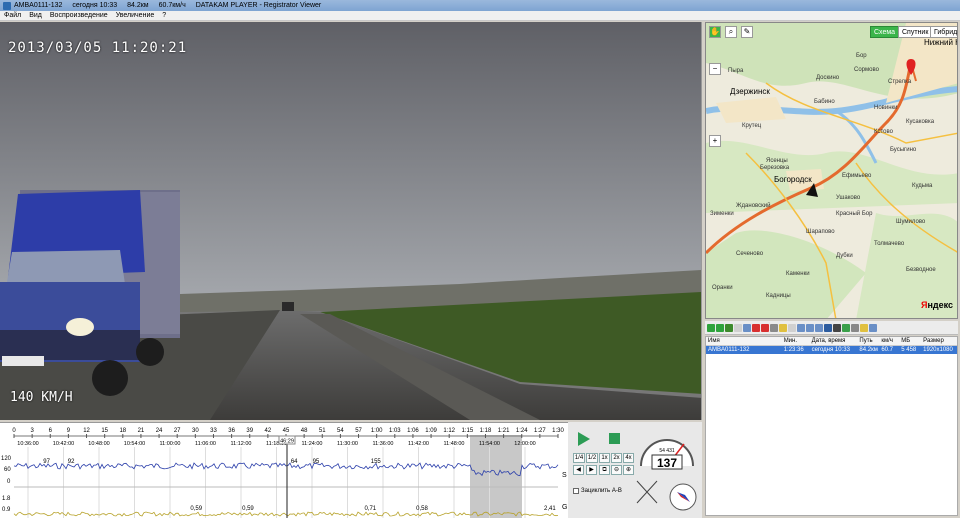  I want to click on speed-2x-button: 2x, so click(616, 458).